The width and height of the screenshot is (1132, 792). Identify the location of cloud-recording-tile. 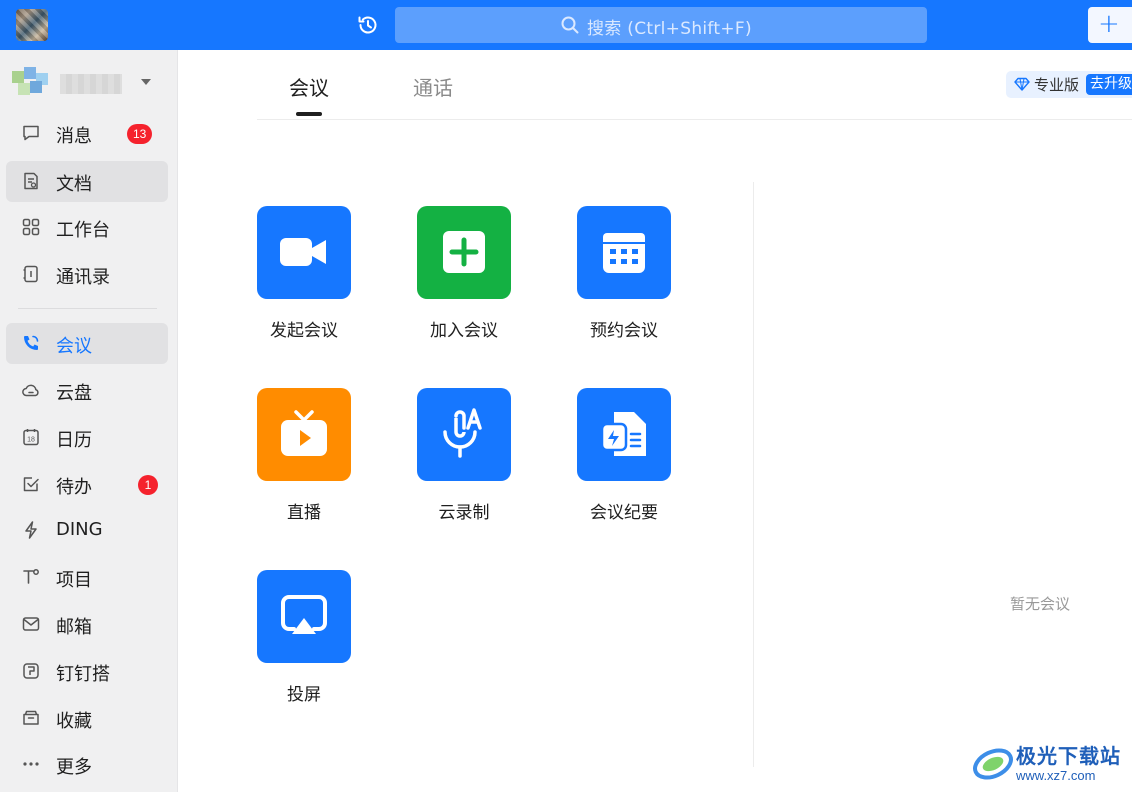
(464, 434).